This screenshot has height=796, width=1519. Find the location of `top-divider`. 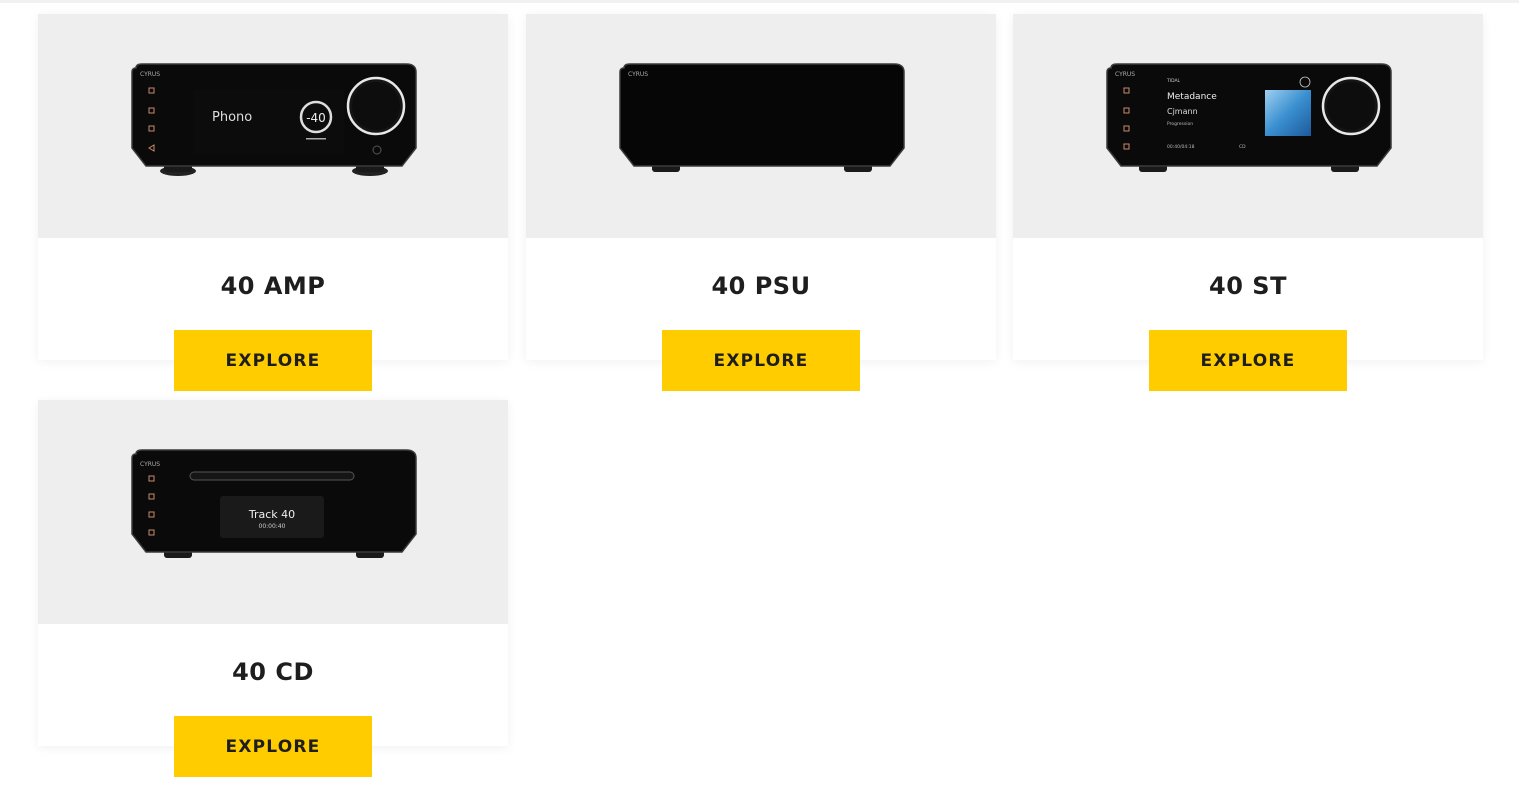

top-divider is located at coordinates (759, 1).